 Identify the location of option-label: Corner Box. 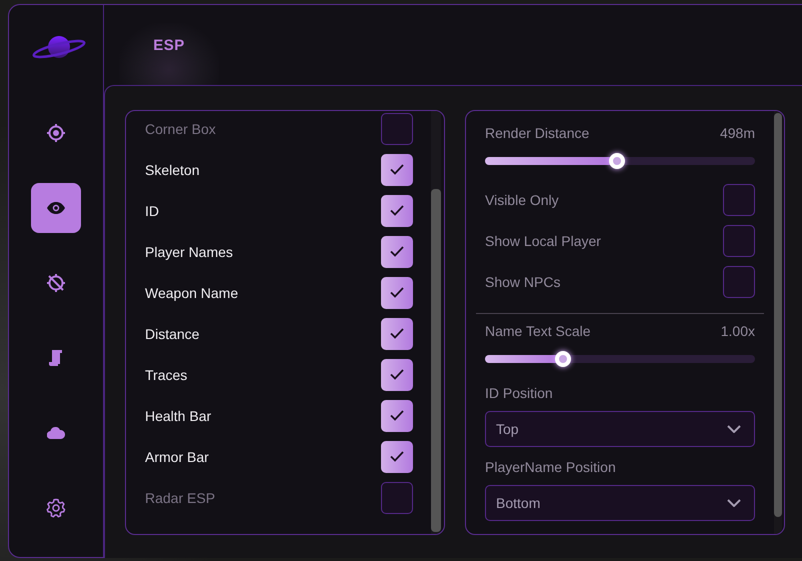
(180, 128).